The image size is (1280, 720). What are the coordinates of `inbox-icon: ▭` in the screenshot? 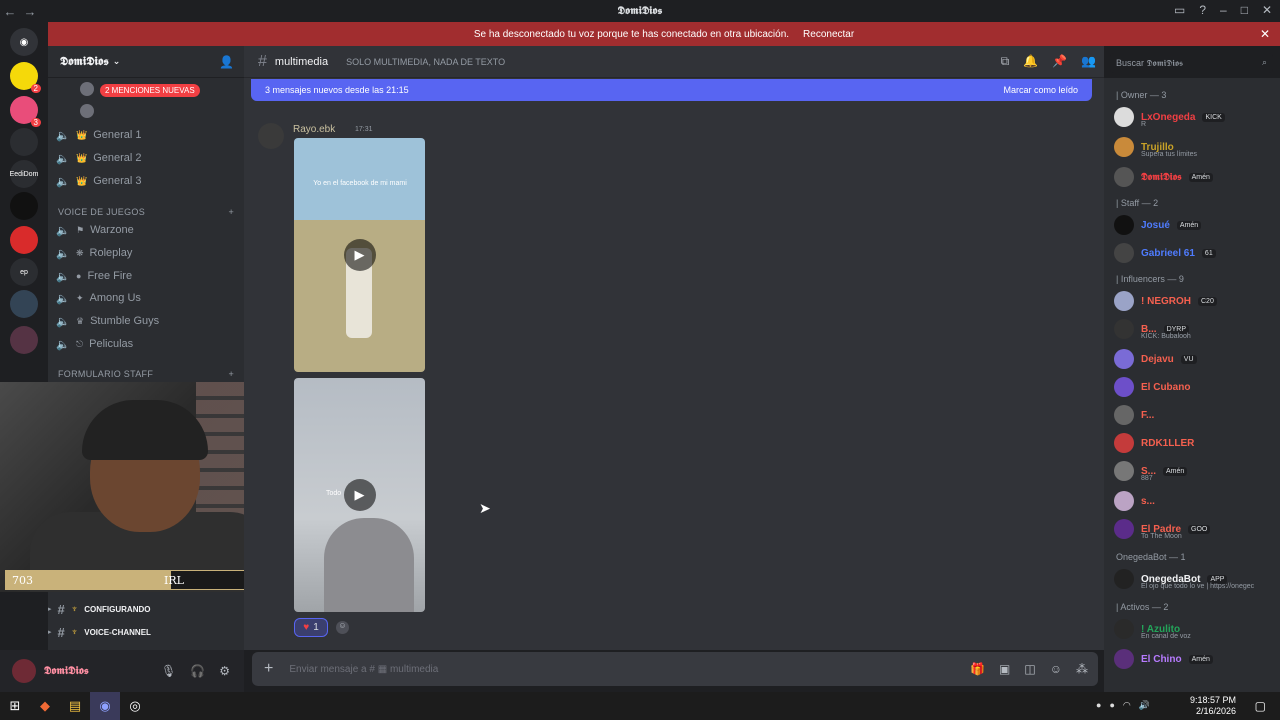 It's located at (1179, 10).